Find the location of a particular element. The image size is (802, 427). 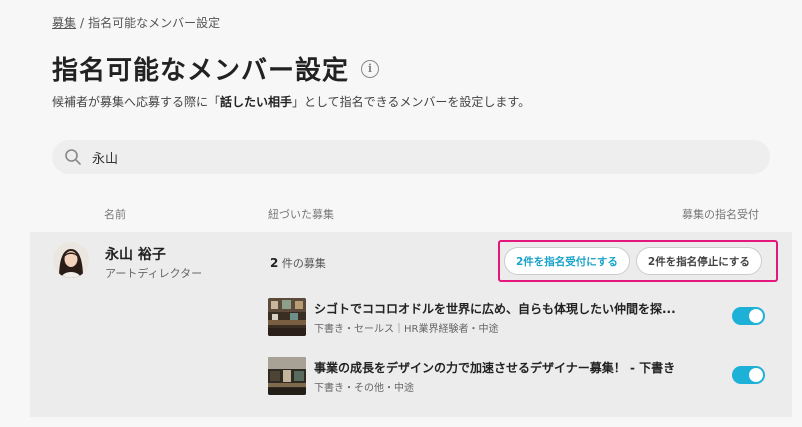

column-header-linked-recruitments: 紐づいた募集 is located at coordinates (301, 214).